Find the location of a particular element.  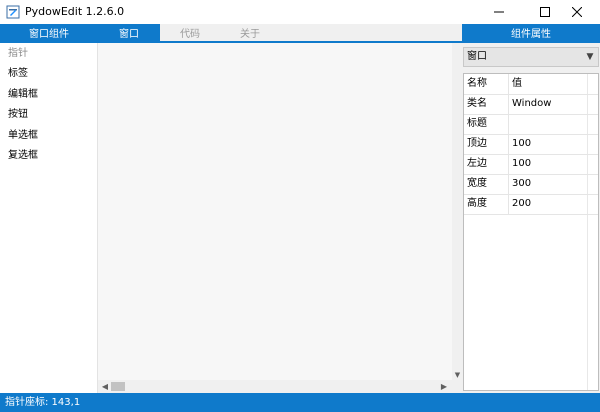

component-palette: 指针 标签 编辑框 按钮 单选框 复选框 is located at coordinates (49, 218).